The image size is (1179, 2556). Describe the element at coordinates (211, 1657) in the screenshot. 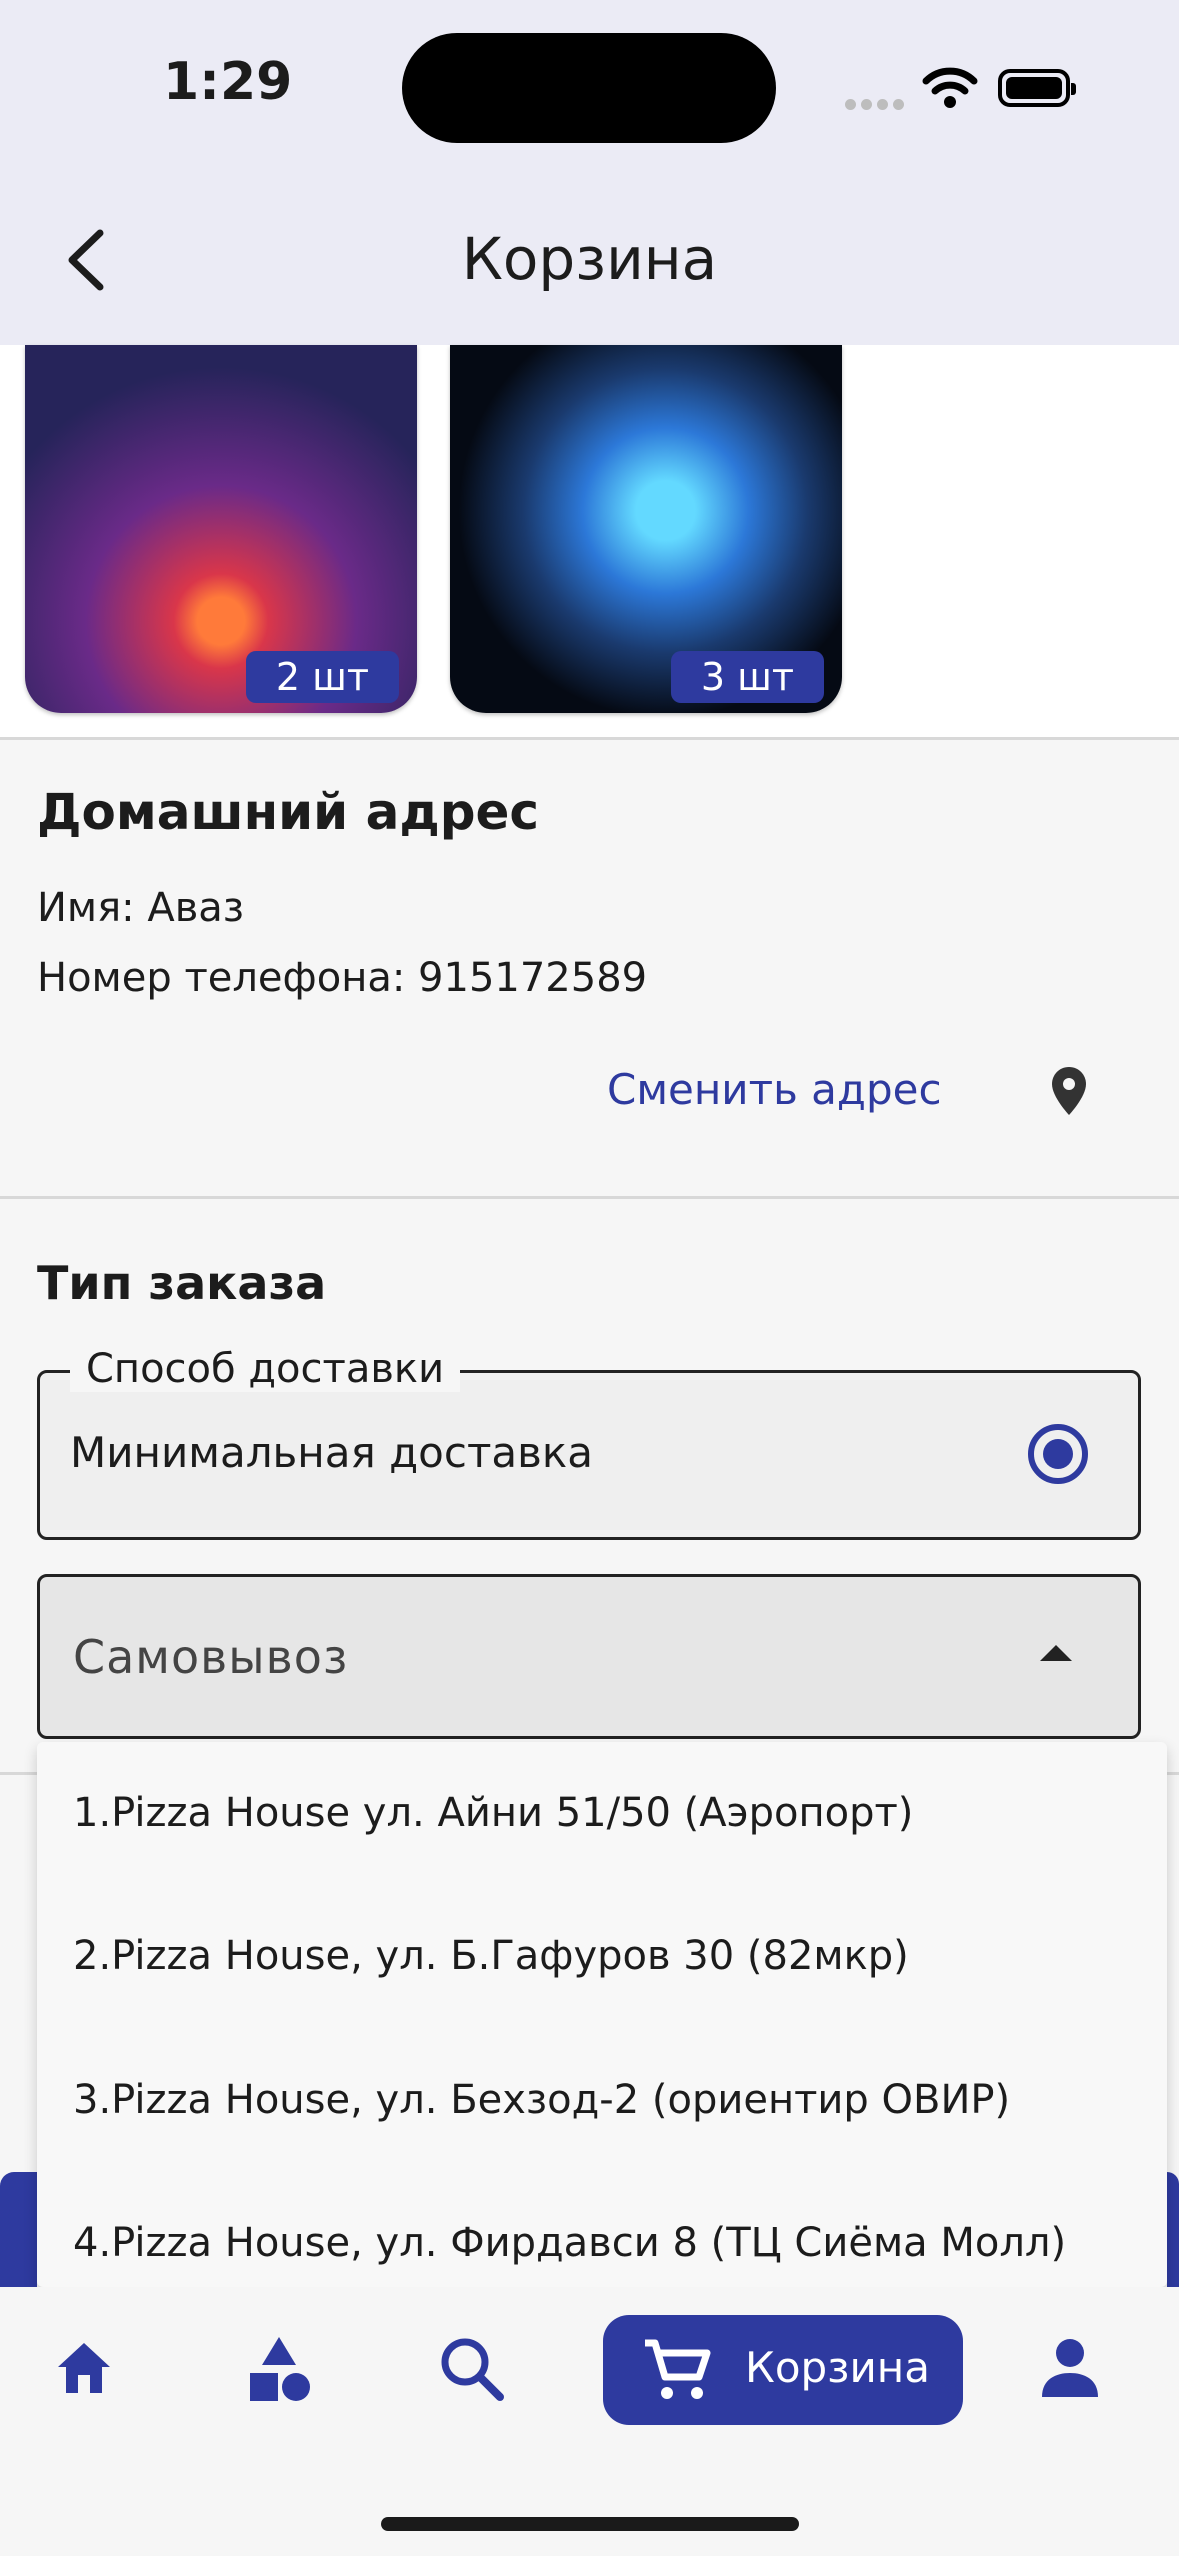

I see `pickup-select-value: Самовывоз` at that location.